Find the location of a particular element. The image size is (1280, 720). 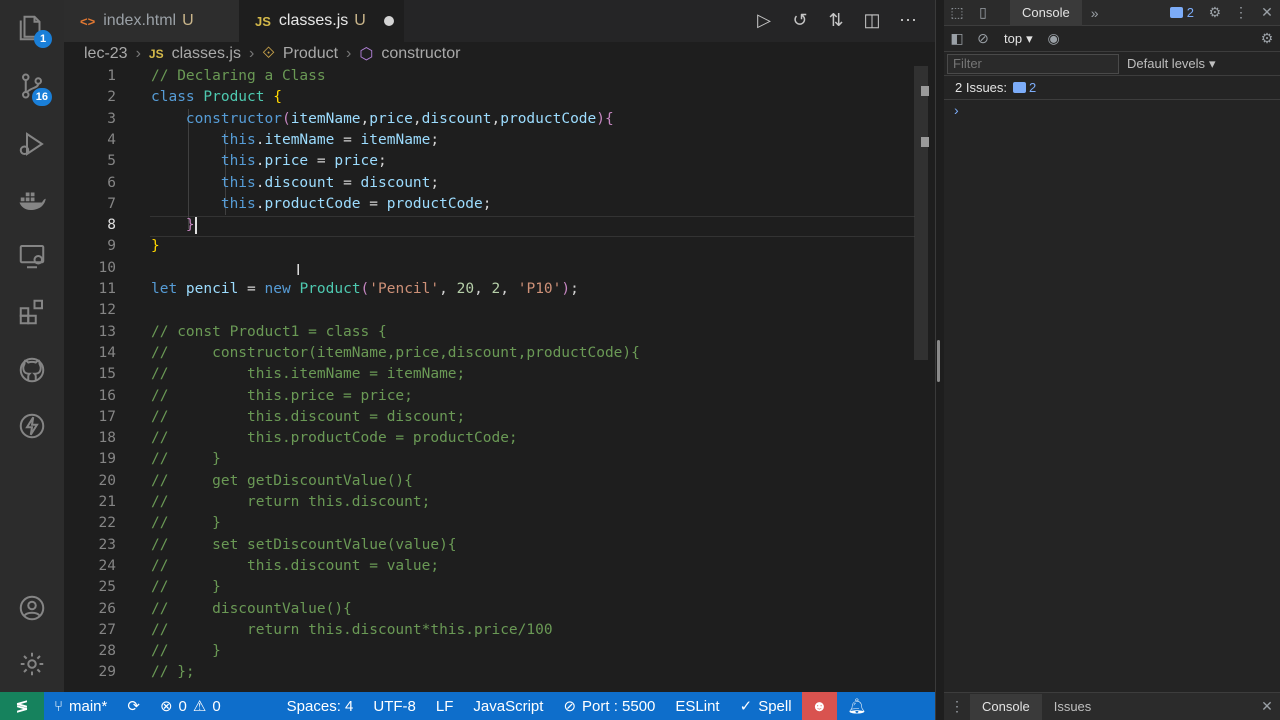

scm-badge: 16 is located at coordinates (41, 97).